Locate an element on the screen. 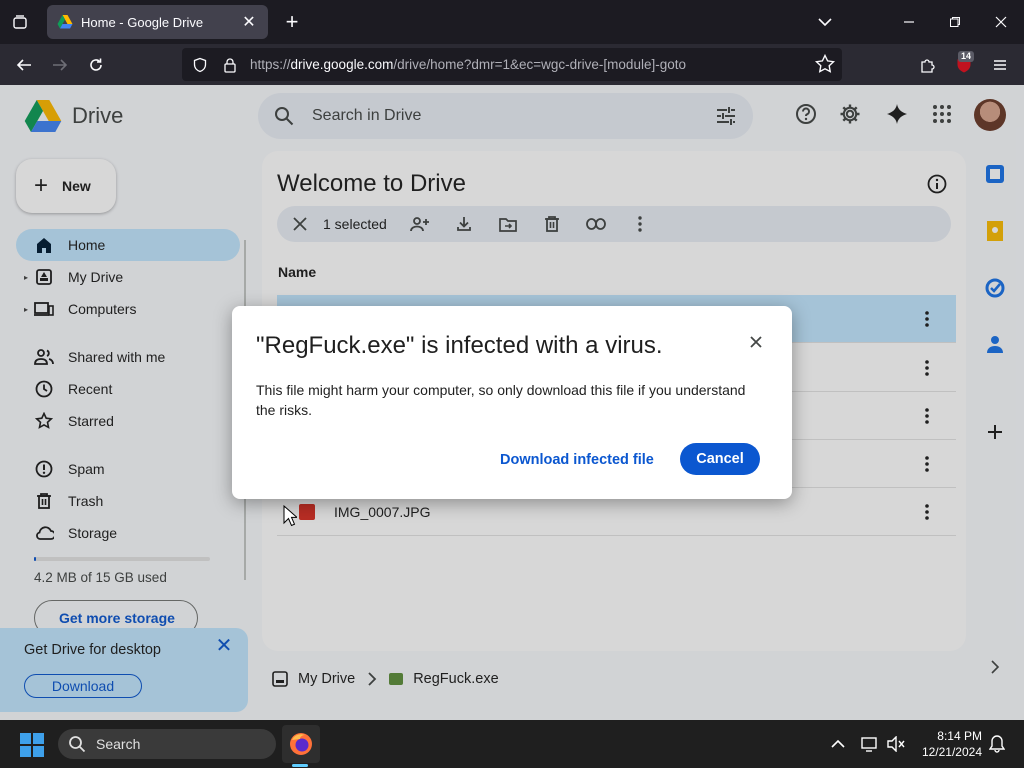 This screenshot has width=1024, height=768. minimize-icon is located at coordinates (909, 22).